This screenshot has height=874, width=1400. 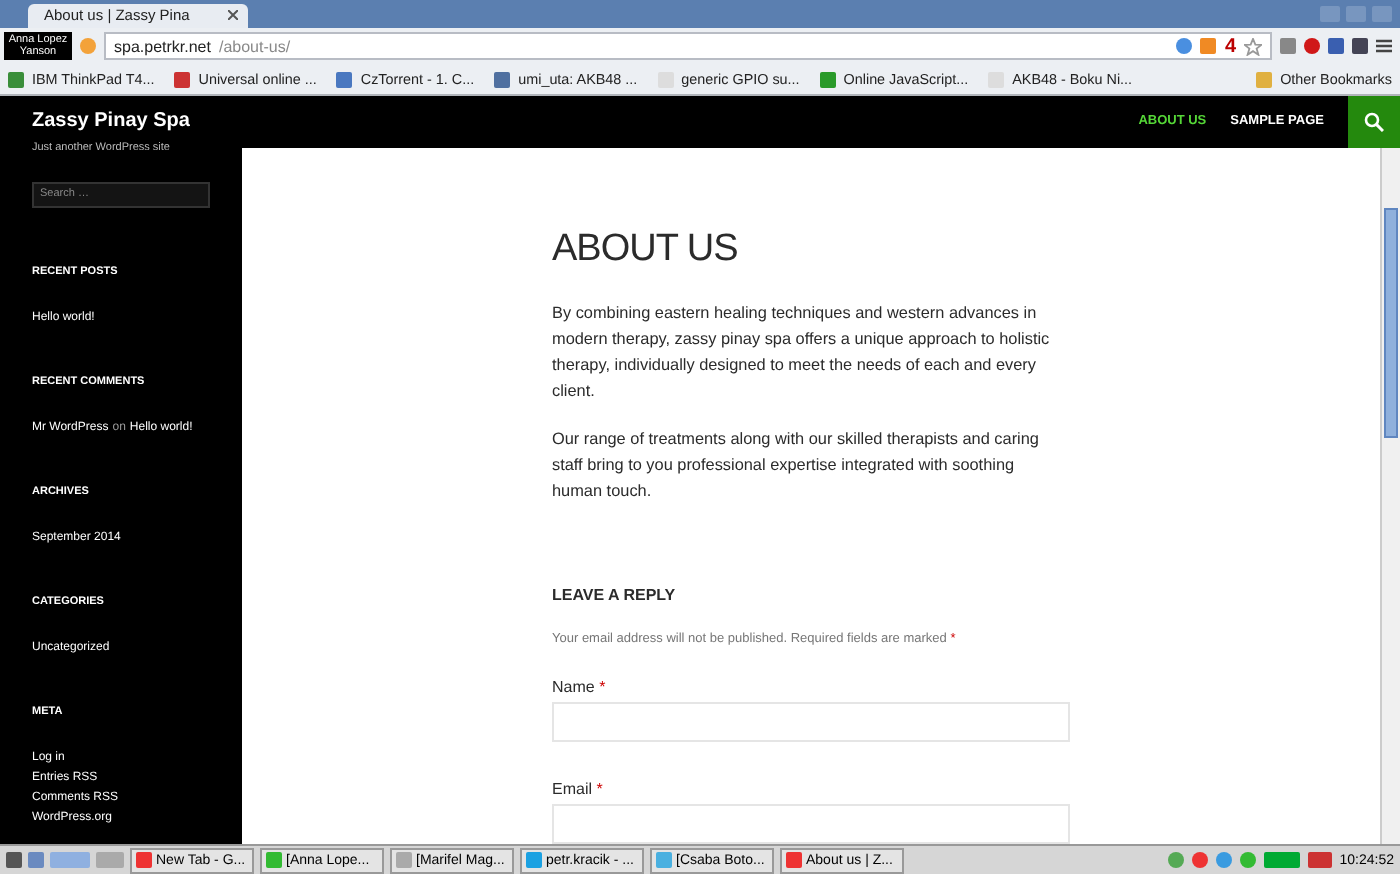 I want to click on site-title: Zassy Pinay Spa, so click(x=111, y=121).